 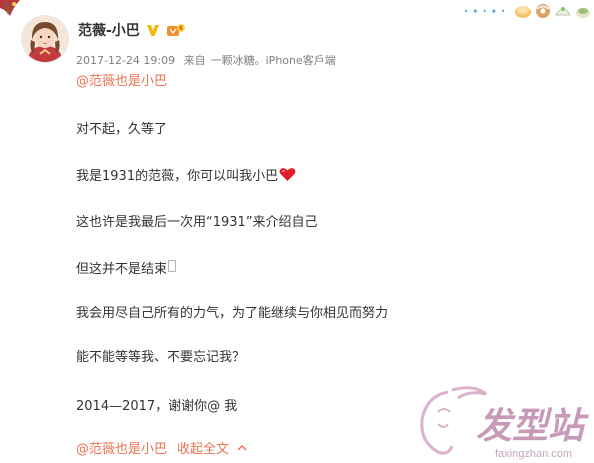 I want to click on collapse-button: 收起全文, so click(x=203, y=447).